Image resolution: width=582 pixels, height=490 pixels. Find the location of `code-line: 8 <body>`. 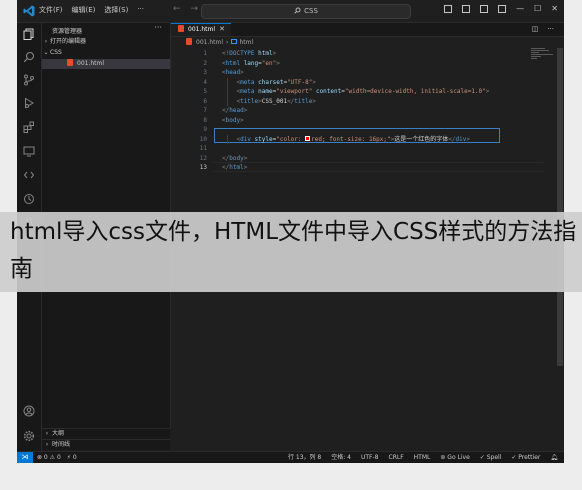

code-line: 8 <body> is located at coordinates (366, 121).